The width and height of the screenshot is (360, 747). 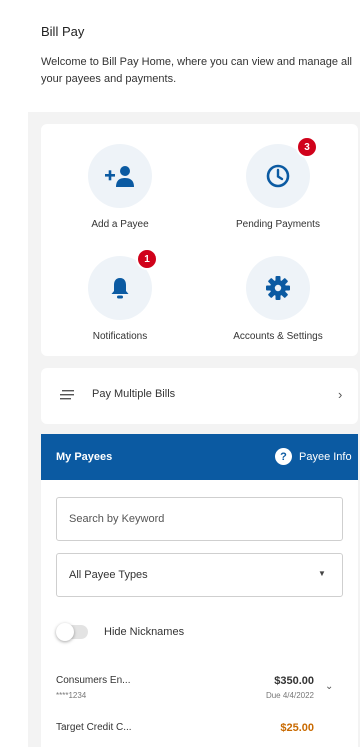 I want to click on my-payees-title: My Payees, so click(x=84, y=457).